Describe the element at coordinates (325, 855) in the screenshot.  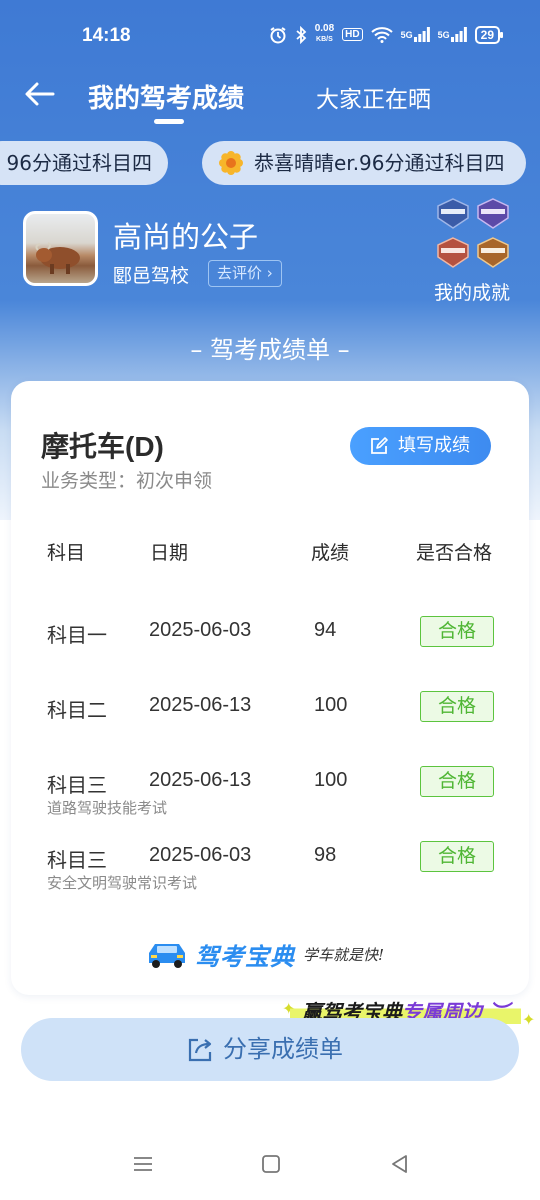
I see `row-score: 98` at that location.